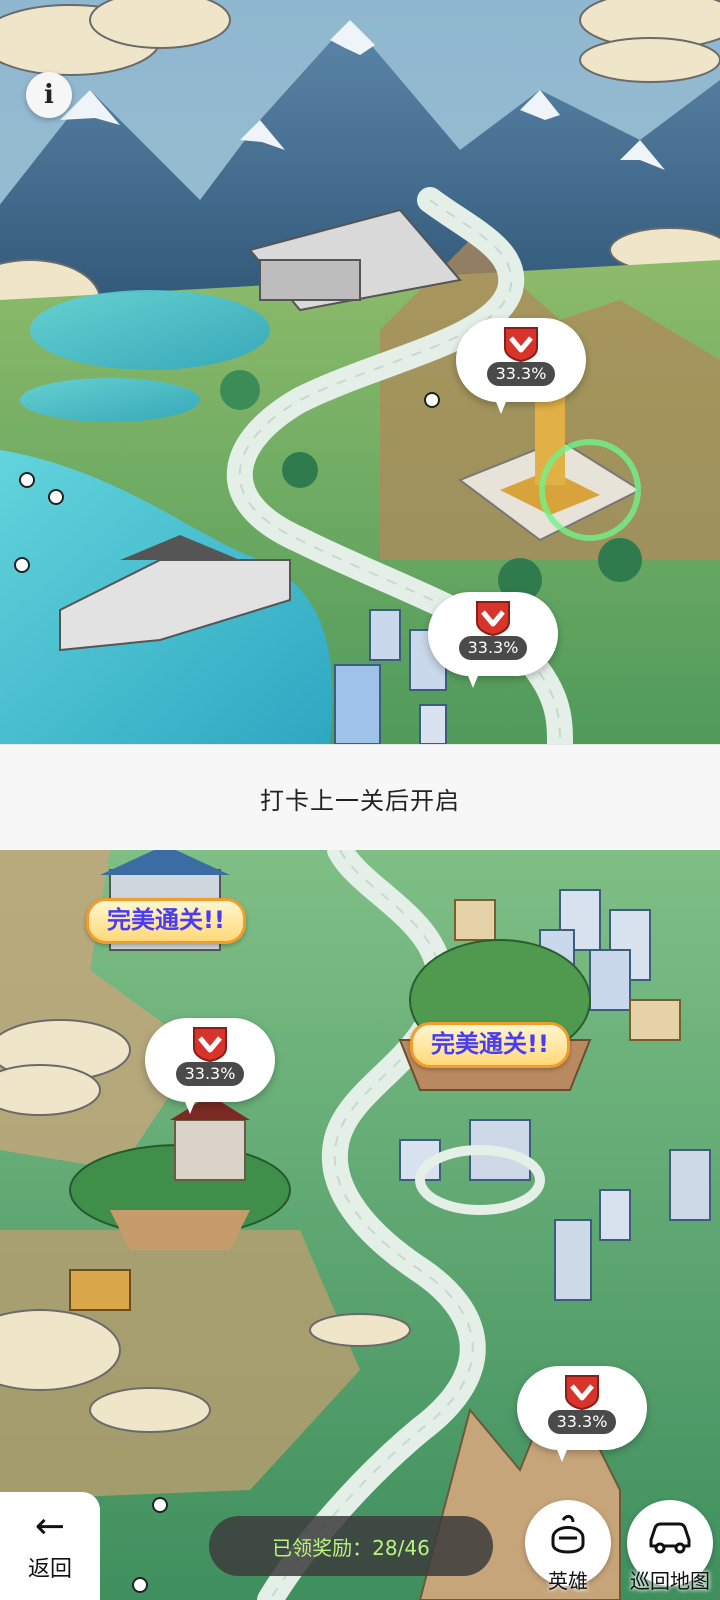  I want to click on hero-button: 英雄, so click(568, 1546).